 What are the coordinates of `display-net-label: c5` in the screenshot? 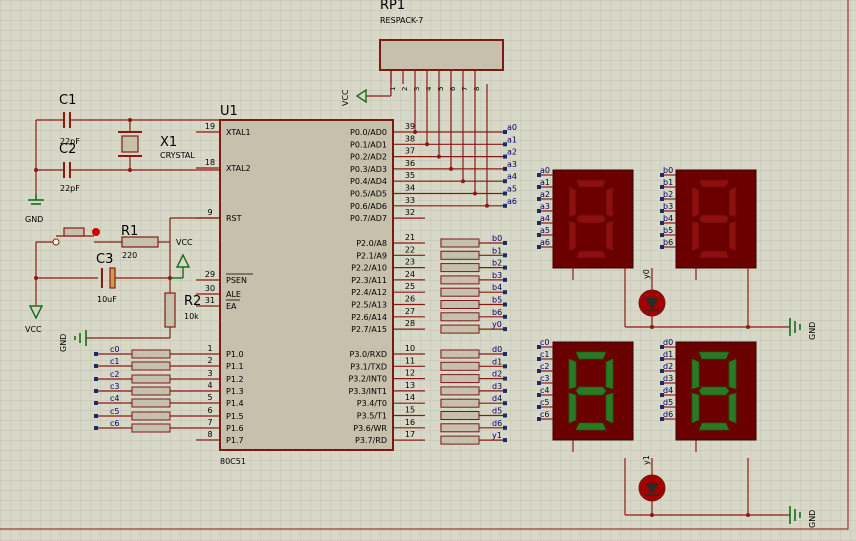 It's located at (545, 402).